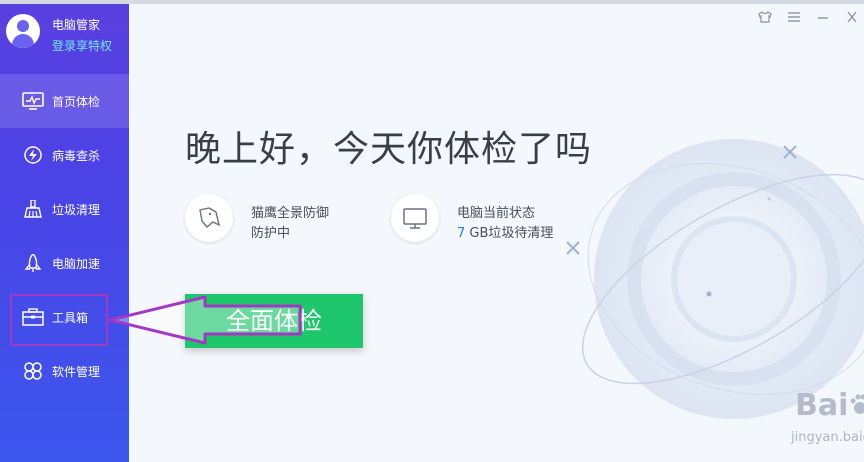  What do you see at coordinates (827, 437) in the screenshot?
I see `watermark-url: jingyan.baidu.com` at bounding box center [827, 437].